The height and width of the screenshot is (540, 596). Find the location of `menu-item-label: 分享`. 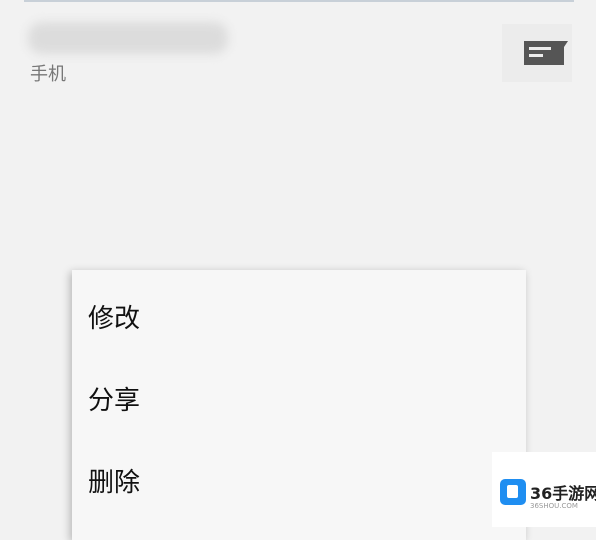

menu-item-label: 分享 is located at coordinates (114, 401).